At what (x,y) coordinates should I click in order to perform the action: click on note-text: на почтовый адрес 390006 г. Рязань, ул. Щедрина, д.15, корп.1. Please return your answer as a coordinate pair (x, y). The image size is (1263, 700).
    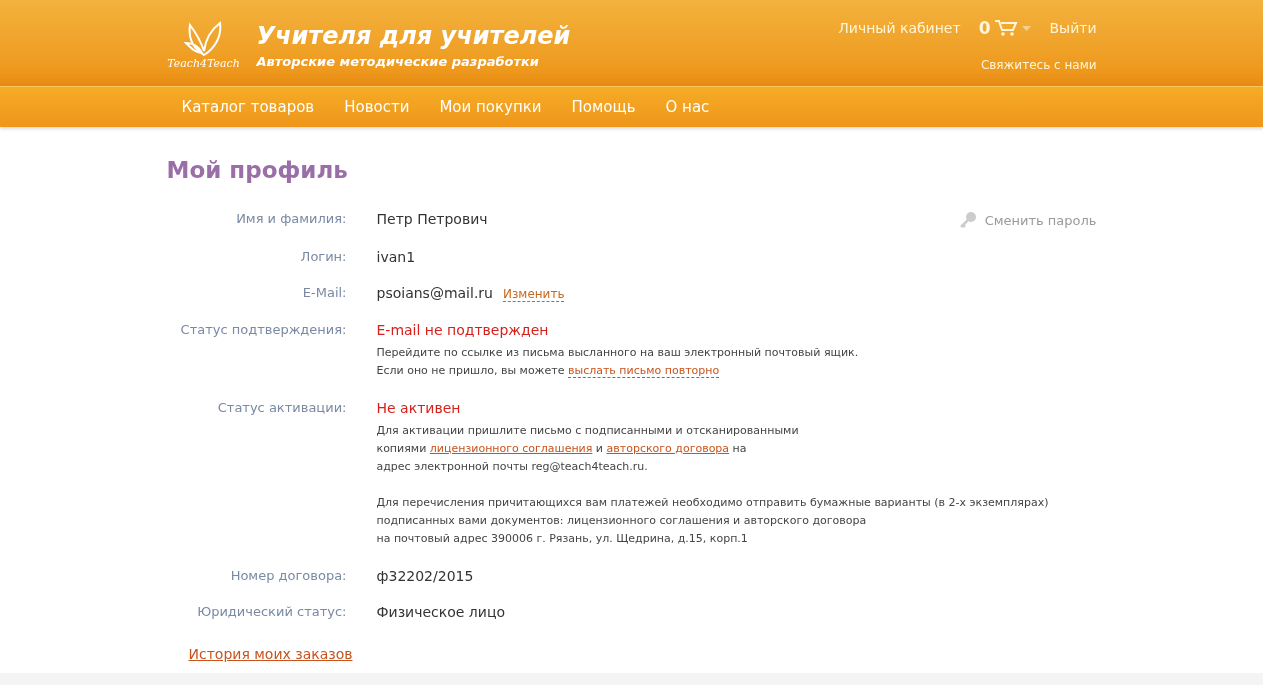
    Looking at the image, I should click on (562, 539).